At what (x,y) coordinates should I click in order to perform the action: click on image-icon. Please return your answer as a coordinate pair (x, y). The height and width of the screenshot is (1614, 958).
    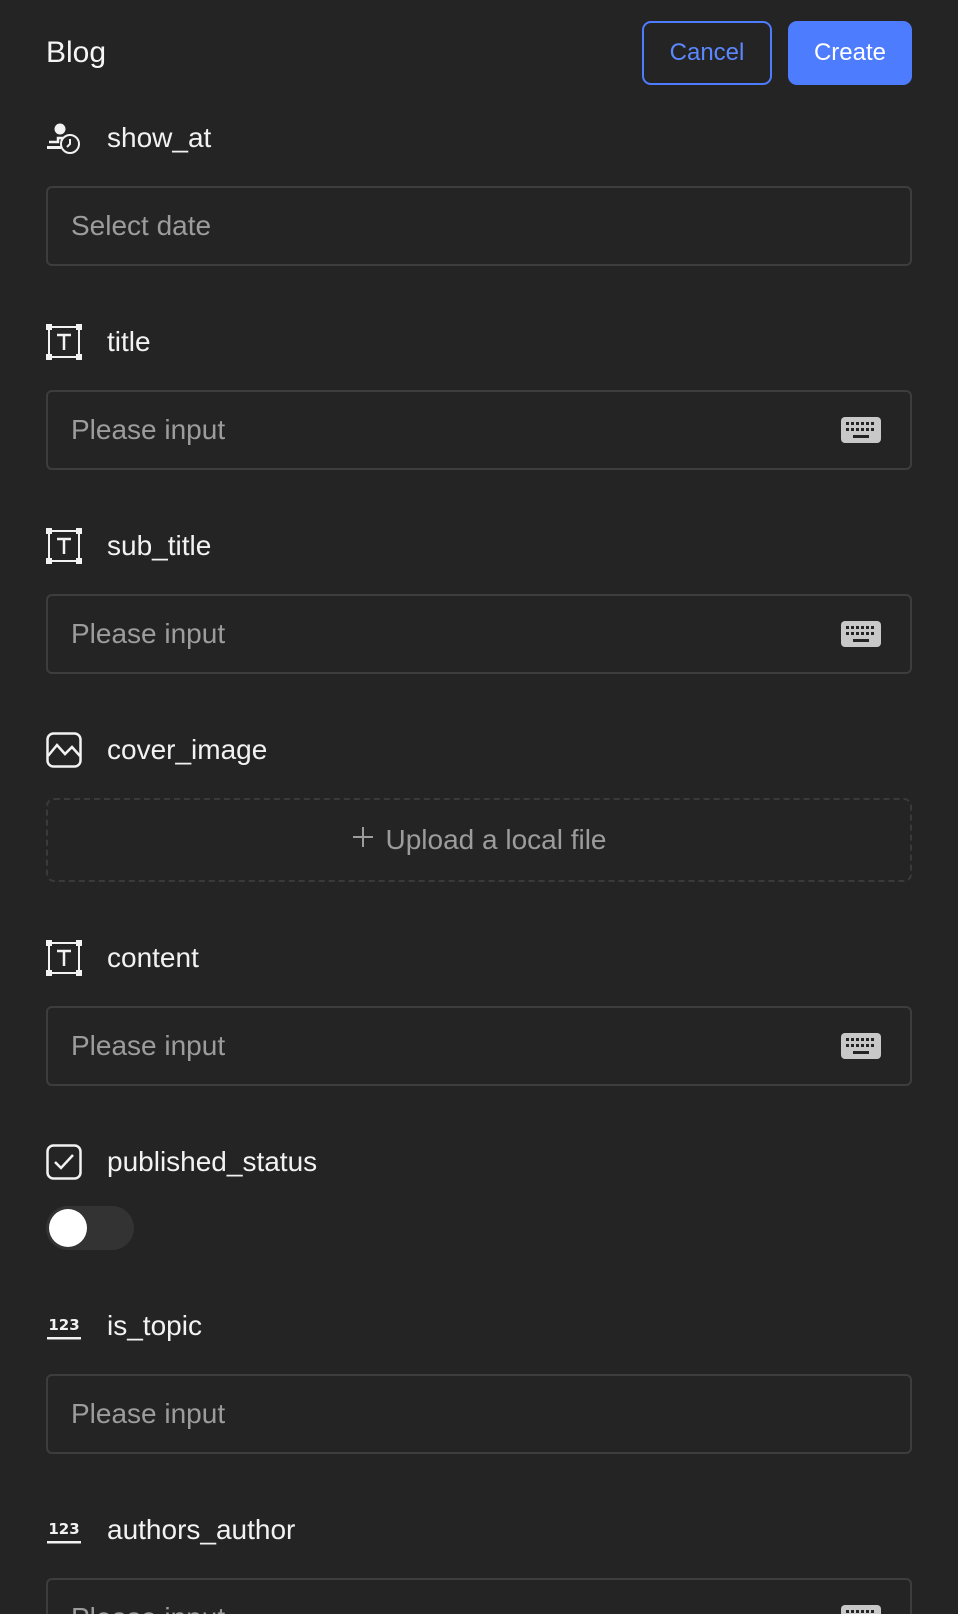
    Looking at the image, I should click on (64, 750).